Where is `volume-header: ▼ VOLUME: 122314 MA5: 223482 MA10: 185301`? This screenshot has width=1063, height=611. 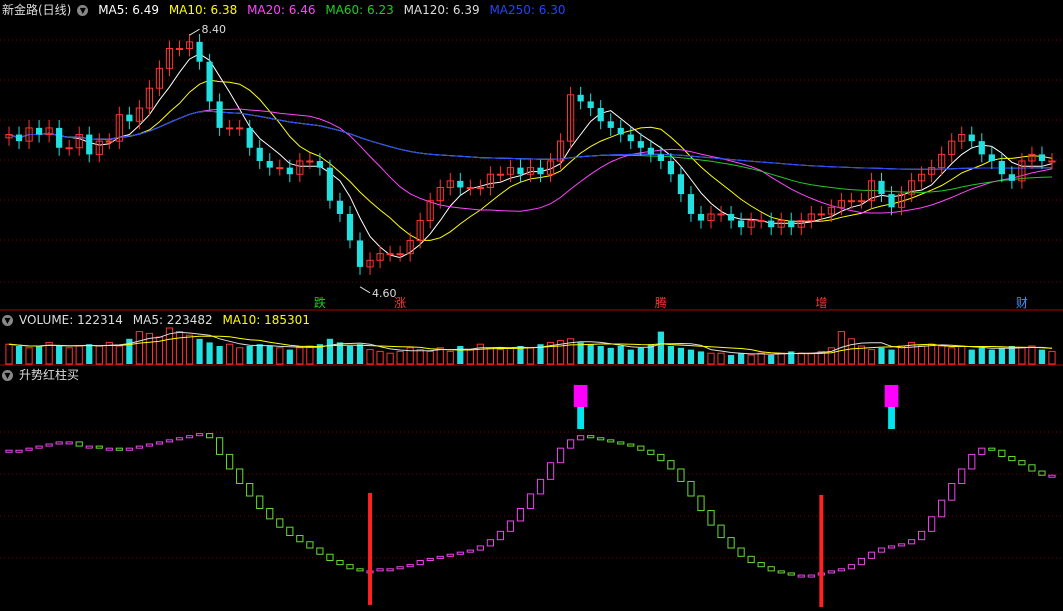
volume-header: ▼ VOLUME: 122314 MA5: 223482 MA10: 185301 is located at coordinates (159, 320).